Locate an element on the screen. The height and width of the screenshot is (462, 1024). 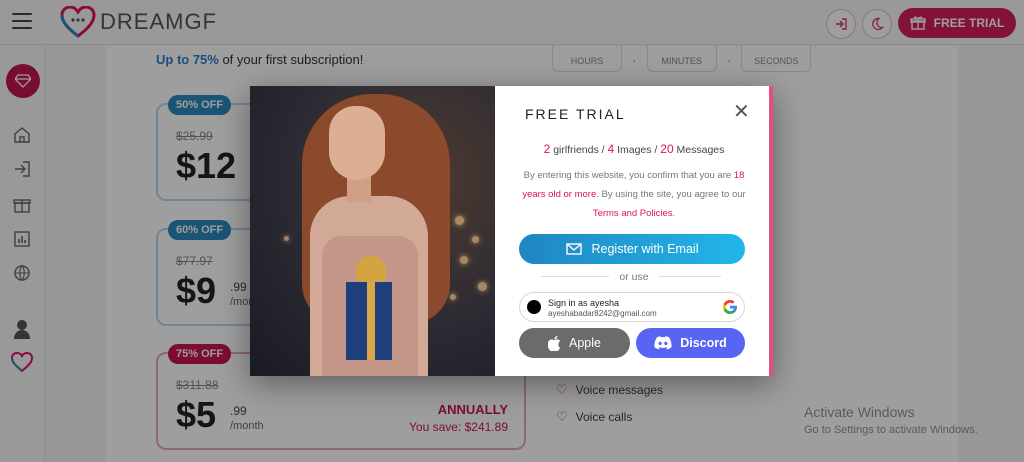
messages-label: Messages is located at coordinates (699, 150).